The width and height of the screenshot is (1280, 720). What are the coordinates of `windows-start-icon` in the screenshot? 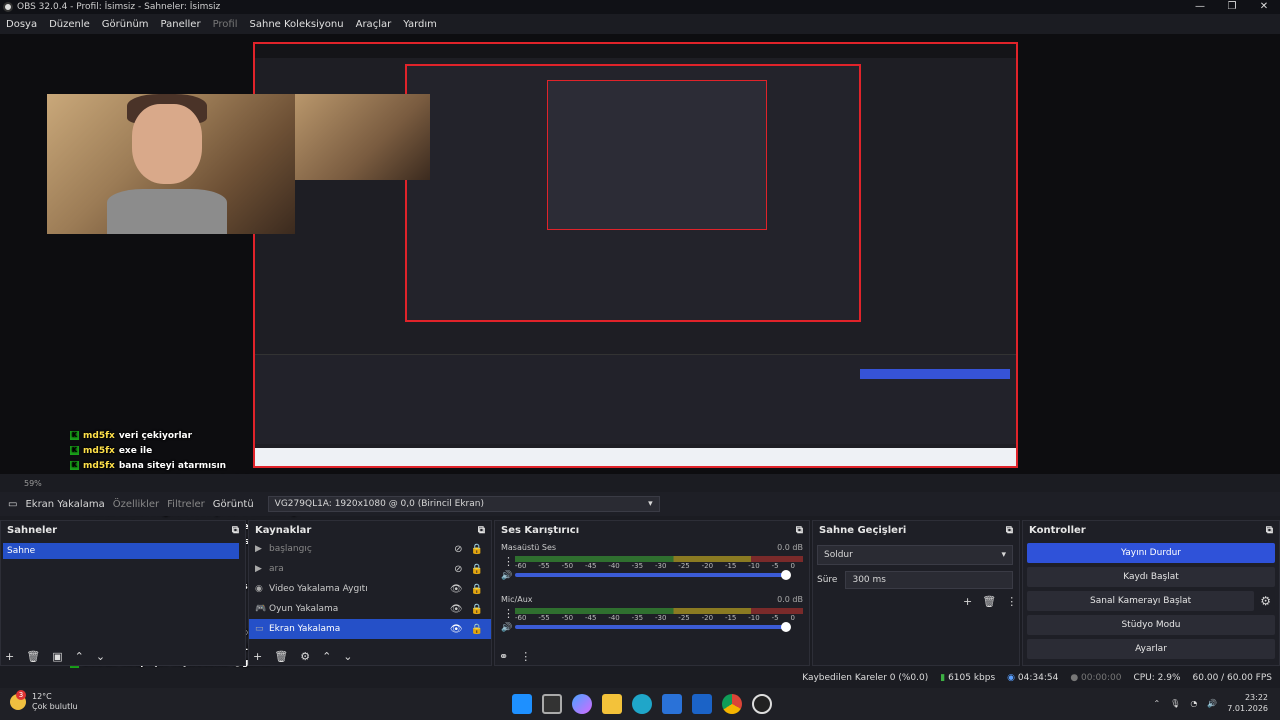 It's located at (522, 704).